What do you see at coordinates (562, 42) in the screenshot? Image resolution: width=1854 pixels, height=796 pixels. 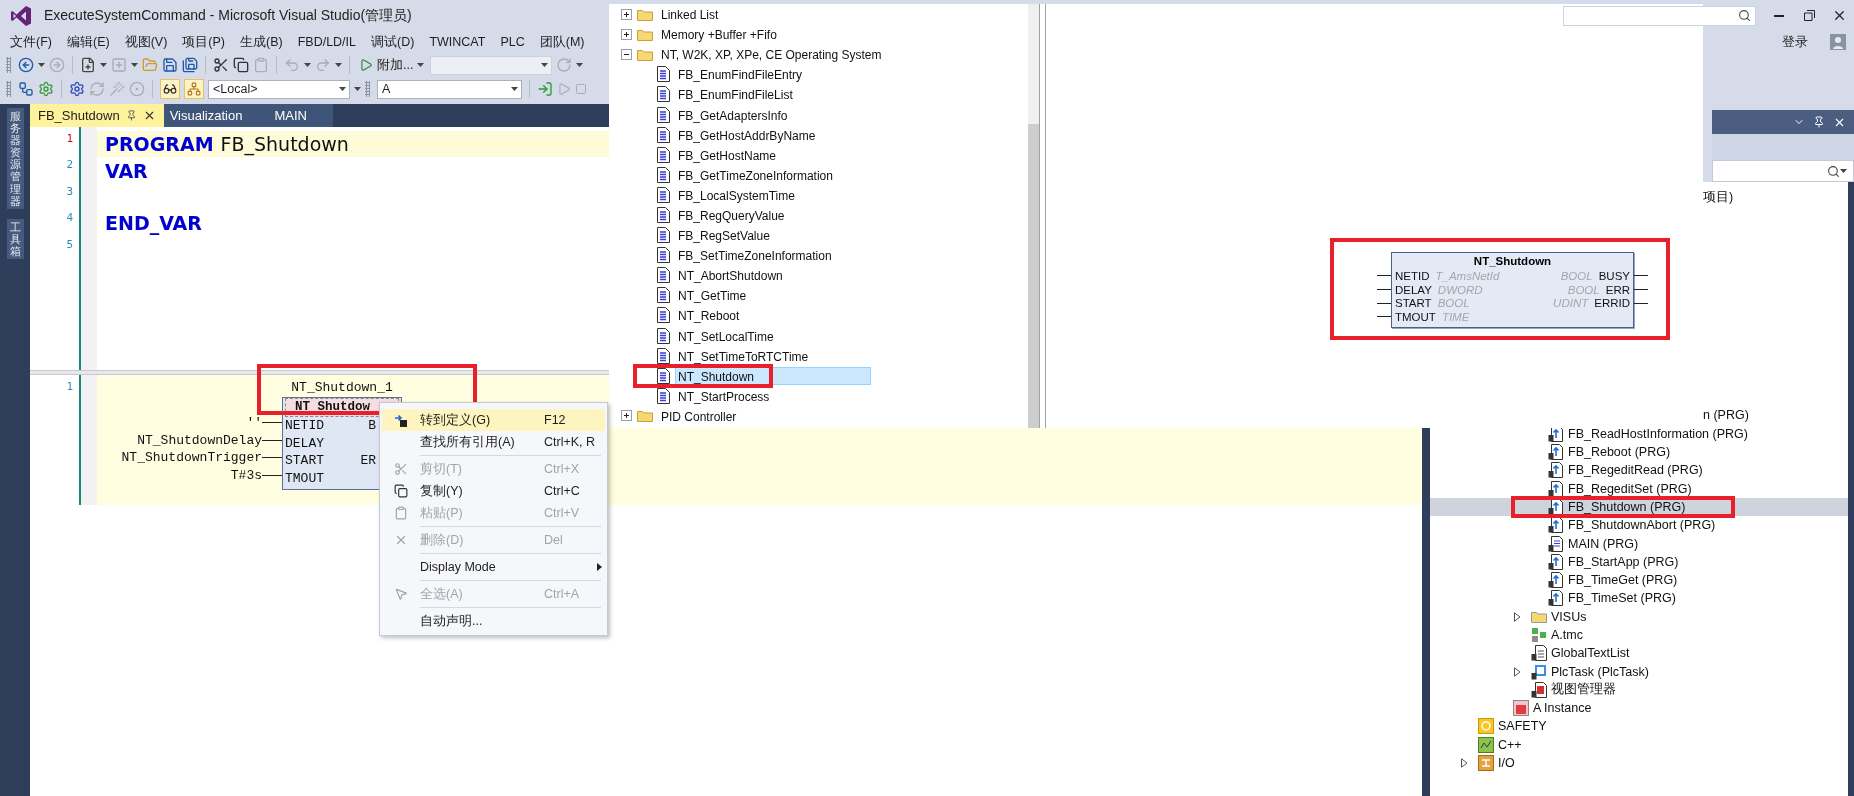 I see `menu-item: 团队(M)` at bounding box center [562, 42].